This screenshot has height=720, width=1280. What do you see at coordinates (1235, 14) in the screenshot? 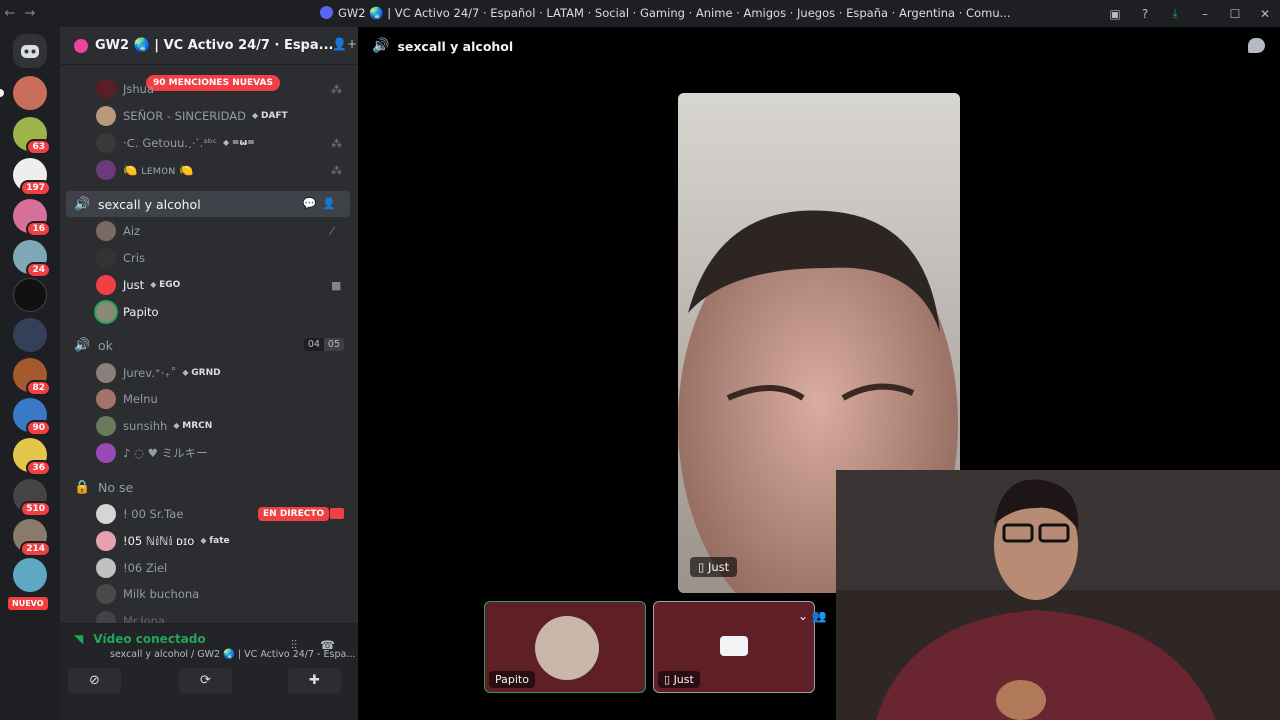
I see `maximize-icon: ☐` at bounding box center [1235, 14].